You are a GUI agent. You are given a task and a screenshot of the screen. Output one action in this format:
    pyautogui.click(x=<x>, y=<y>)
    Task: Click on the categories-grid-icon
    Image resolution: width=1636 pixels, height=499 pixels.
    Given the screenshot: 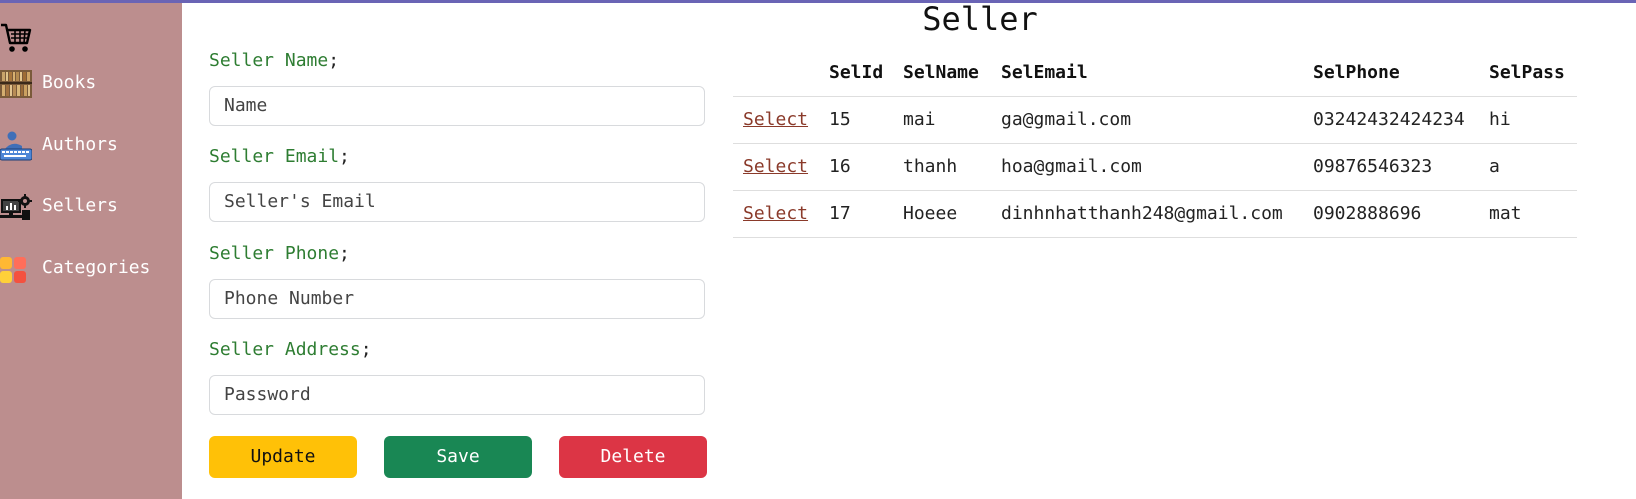 What is the action you would take?
    pyautogui.click(x=13, y=270)
    